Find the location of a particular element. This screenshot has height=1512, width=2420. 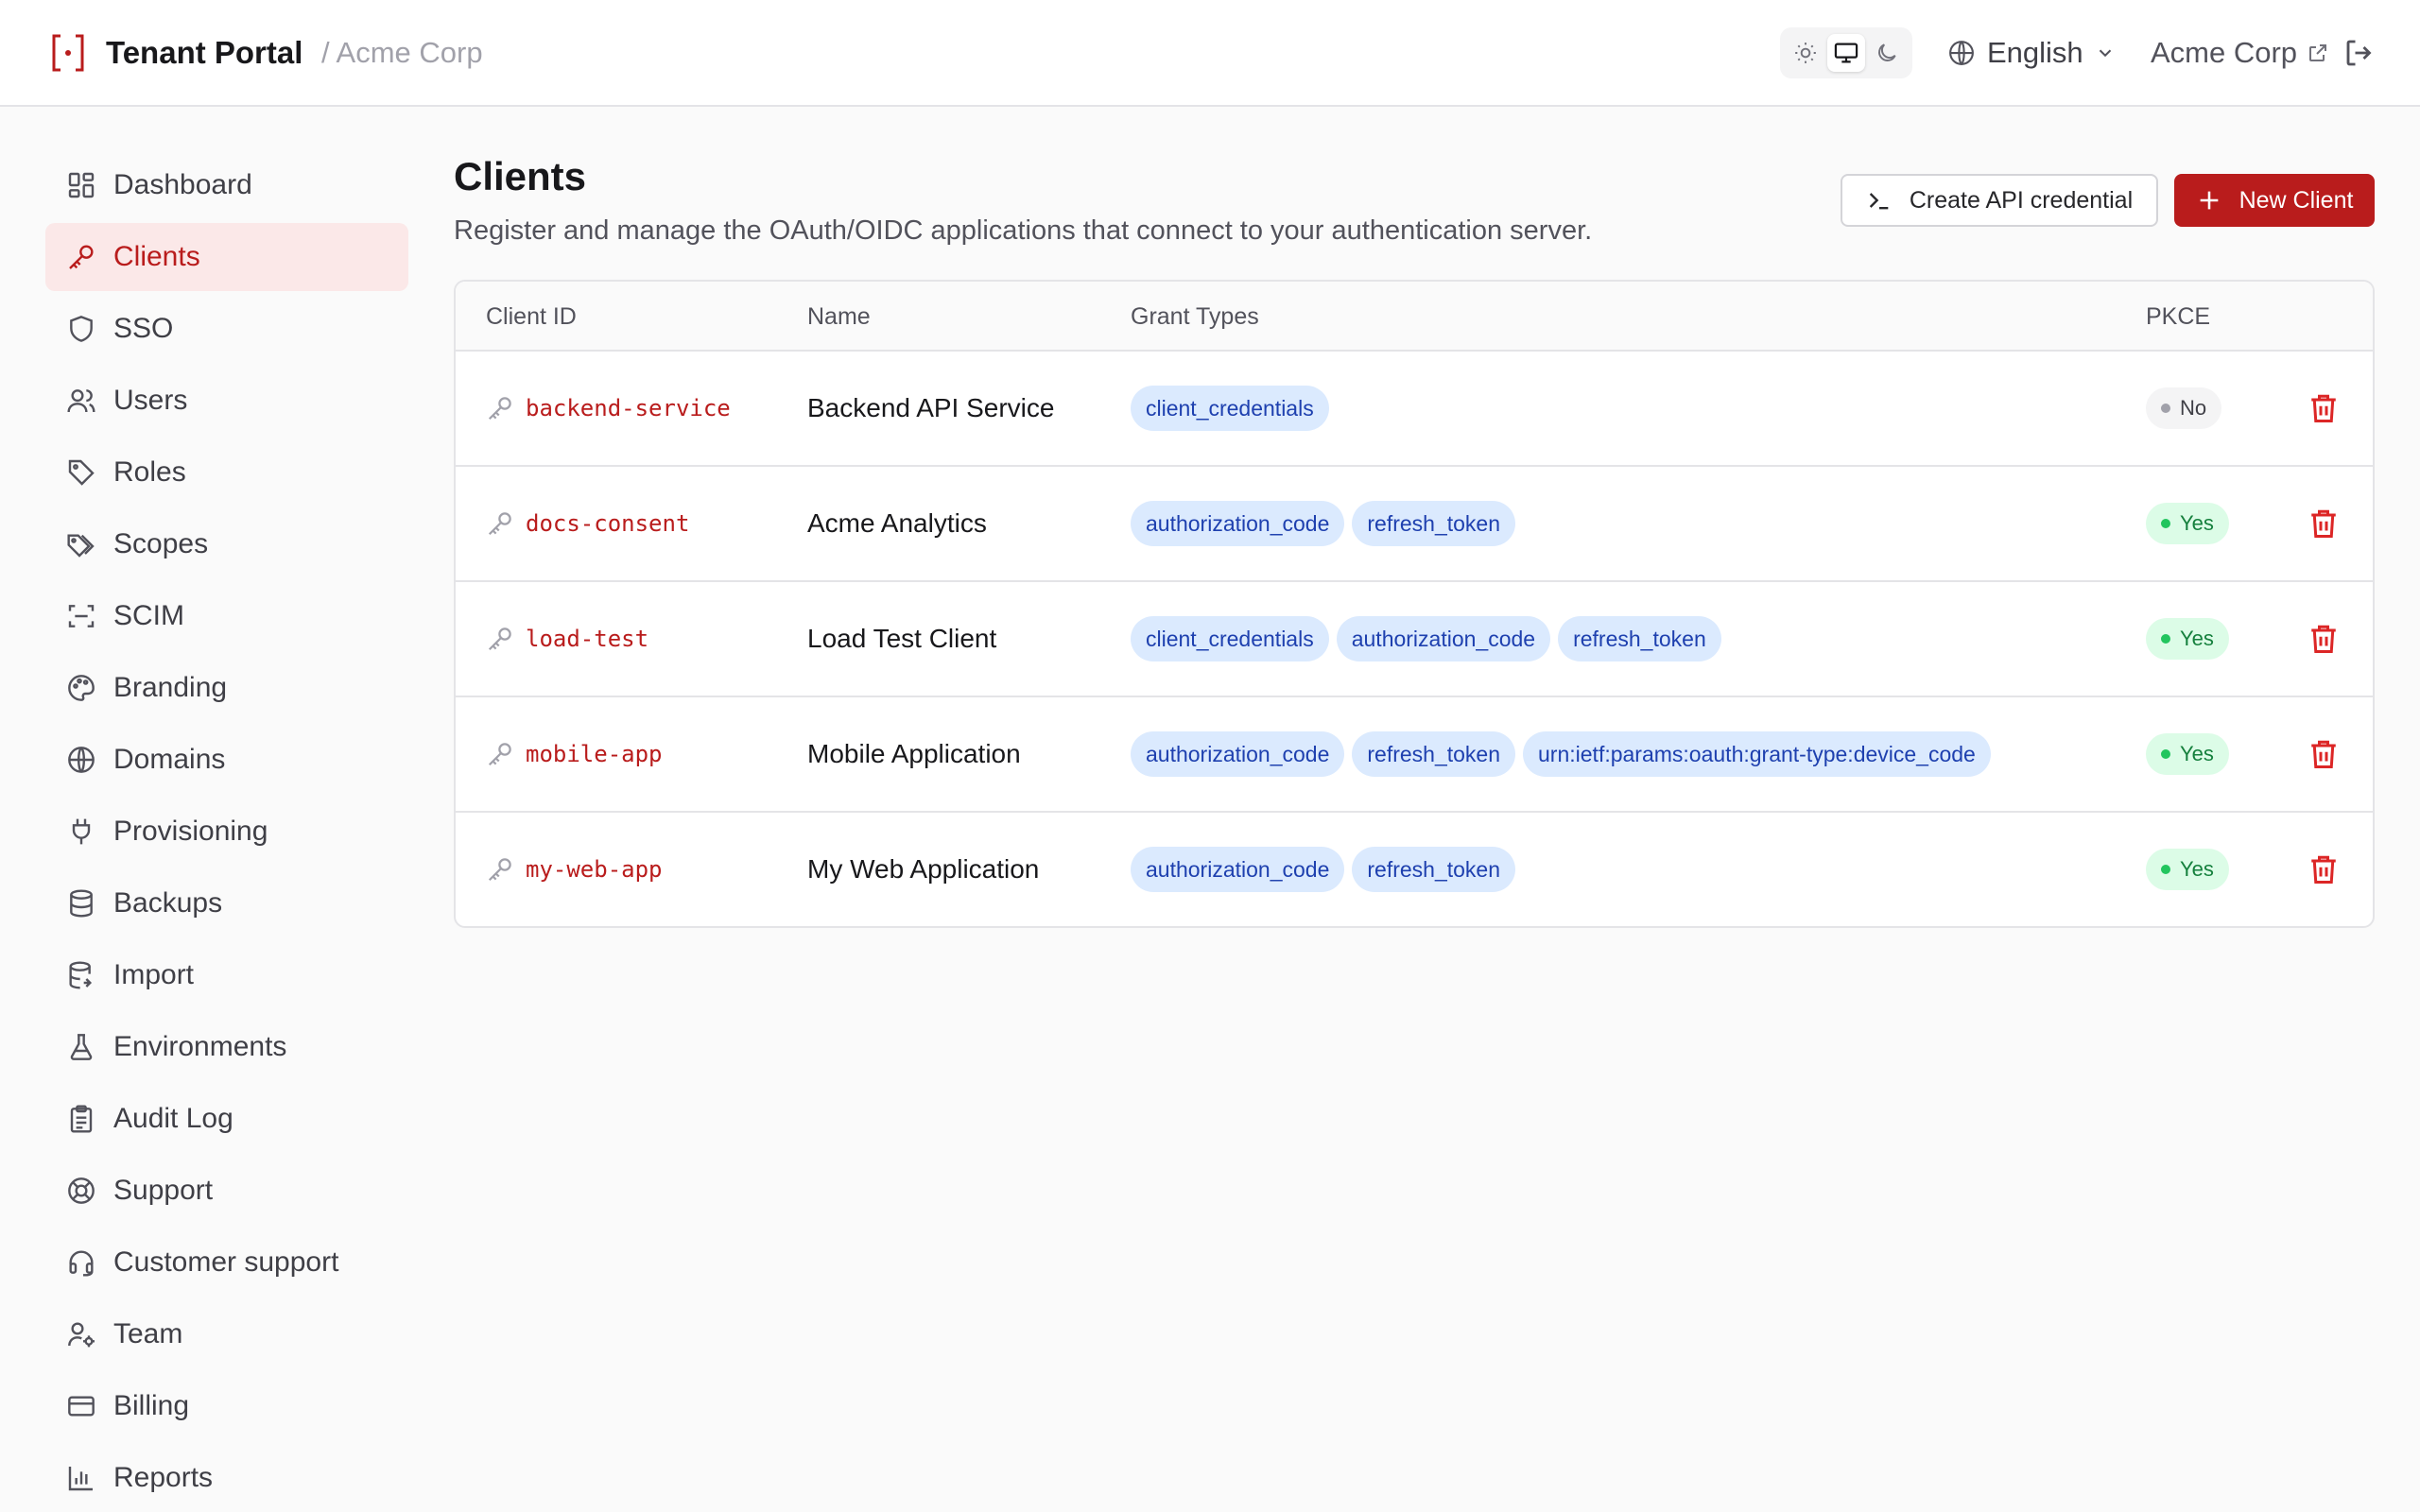

sidebar-item-scopes: Scopes is located at coordinates (226, 544).